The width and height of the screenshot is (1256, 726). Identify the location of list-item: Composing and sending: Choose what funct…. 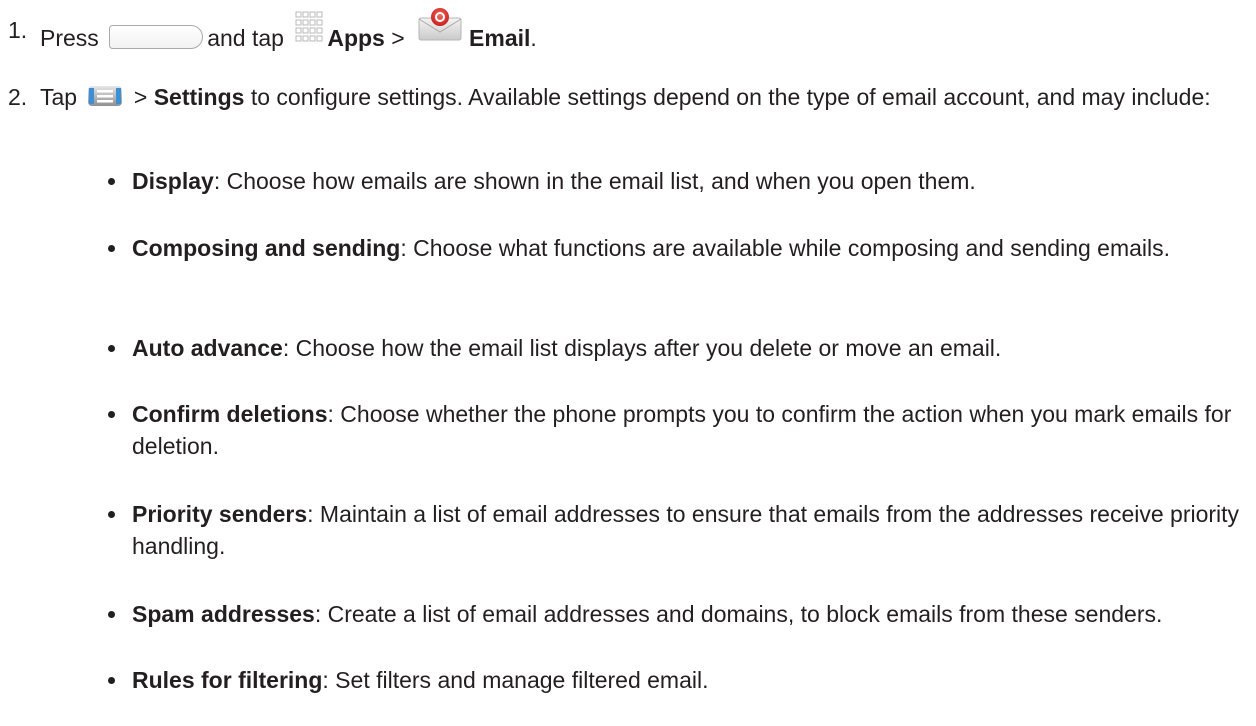
(675, 248).